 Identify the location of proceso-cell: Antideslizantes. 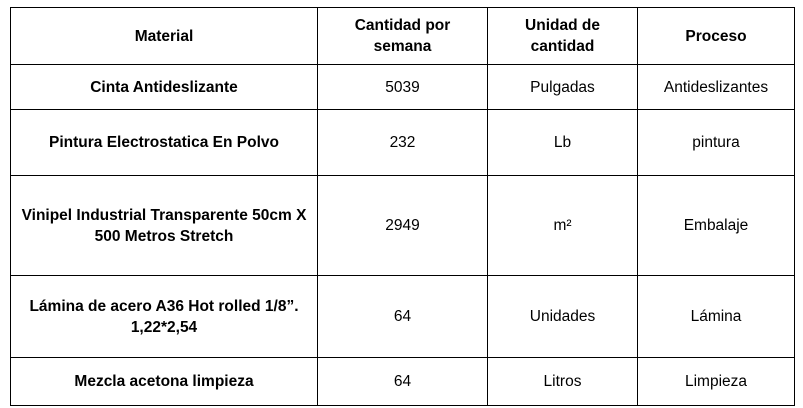
(716, 87).